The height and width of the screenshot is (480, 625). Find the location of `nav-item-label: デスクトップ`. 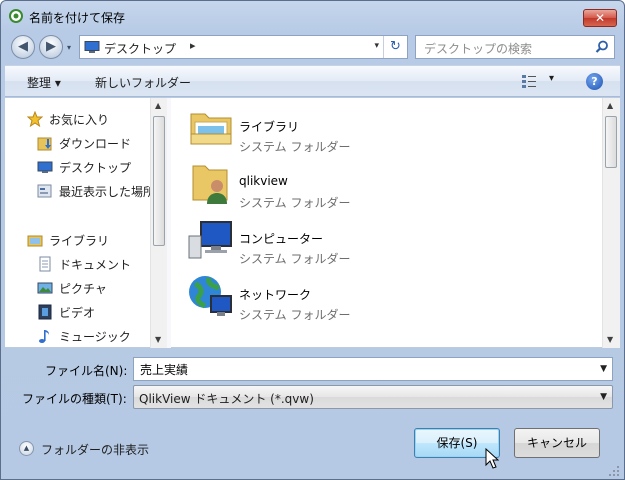

nav-item-label: デスクトップ is located at coordinates (95, 168).